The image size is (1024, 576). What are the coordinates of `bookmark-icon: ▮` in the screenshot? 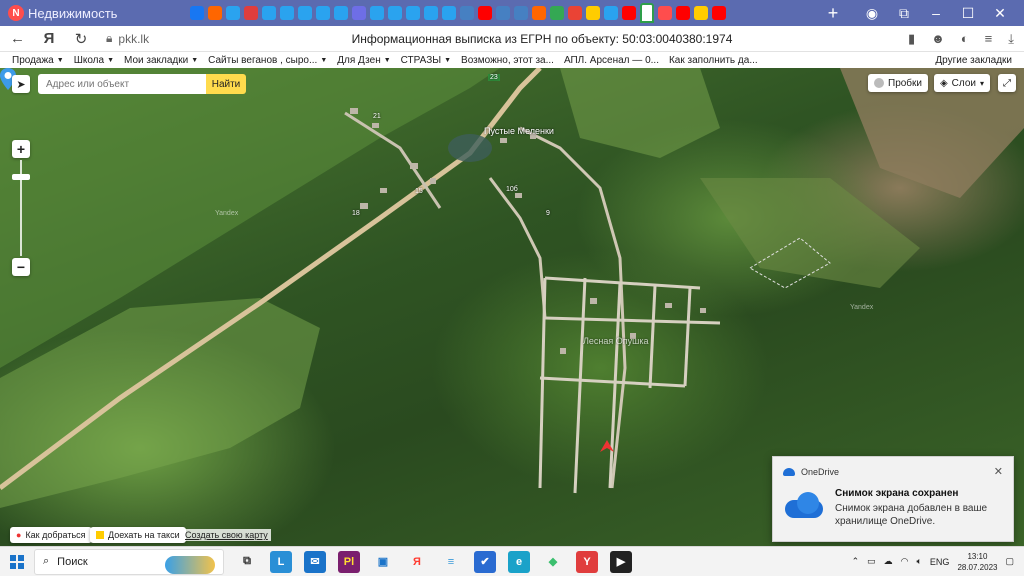 It's located at (911, 39).